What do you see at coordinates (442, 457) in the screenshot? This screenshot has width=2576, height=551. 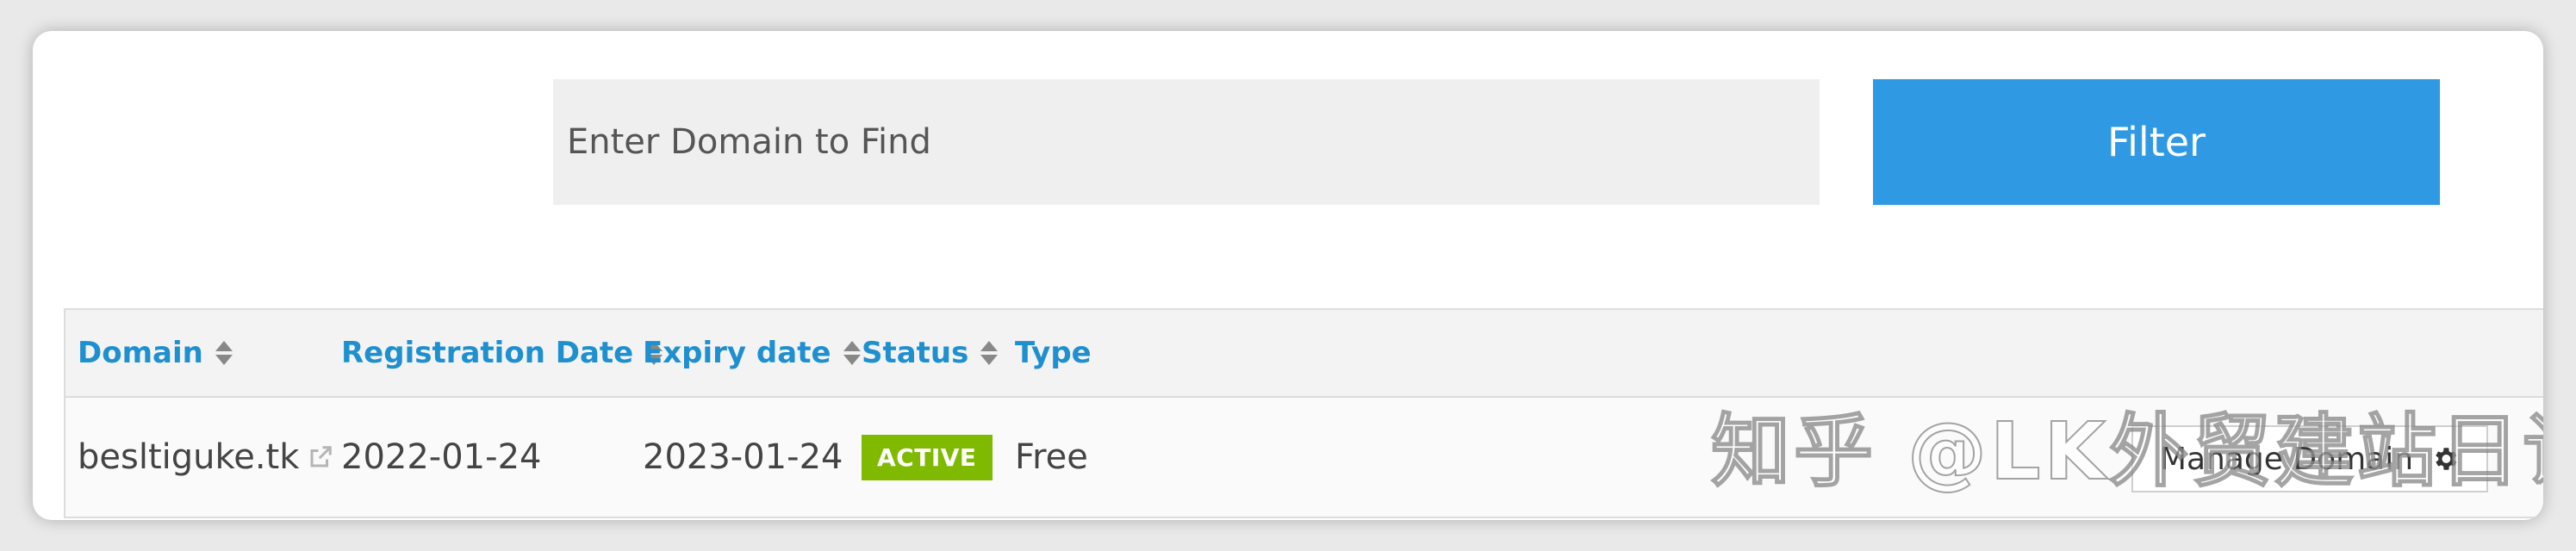 I see `registration-date-cell: 2022-01-24` at bounding box center [442, 457].